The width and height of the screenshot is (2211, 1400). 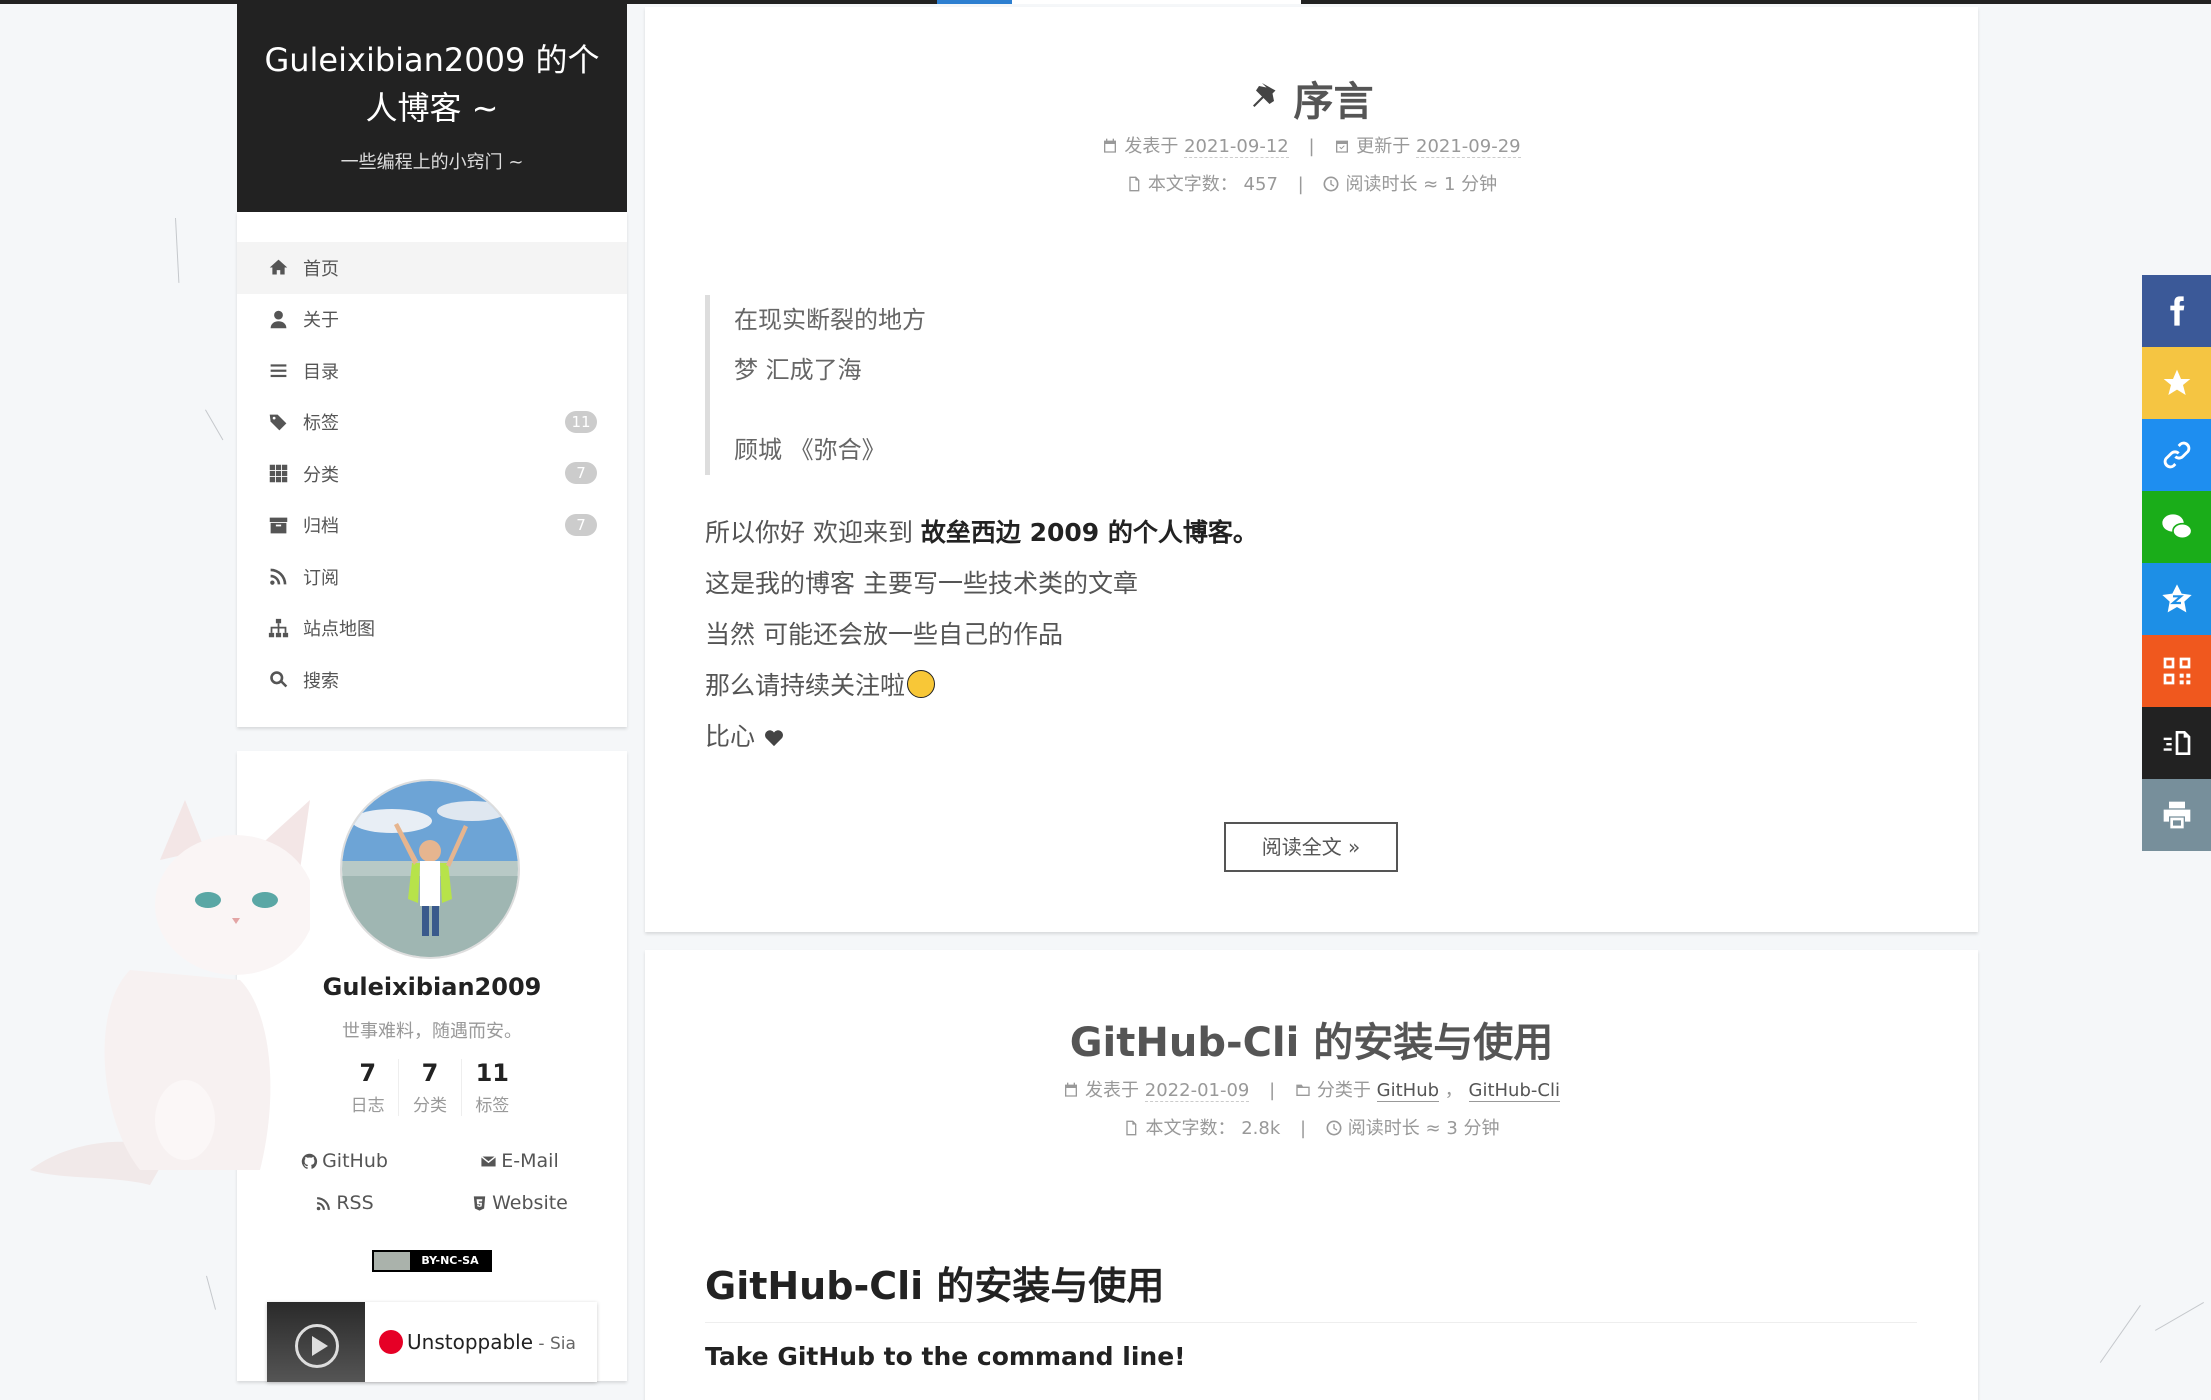 What do you see at coordinates (432, 423) in the screenshot?
I see `menu-item-tags: 标签 11` at bounding box center [432, 423].